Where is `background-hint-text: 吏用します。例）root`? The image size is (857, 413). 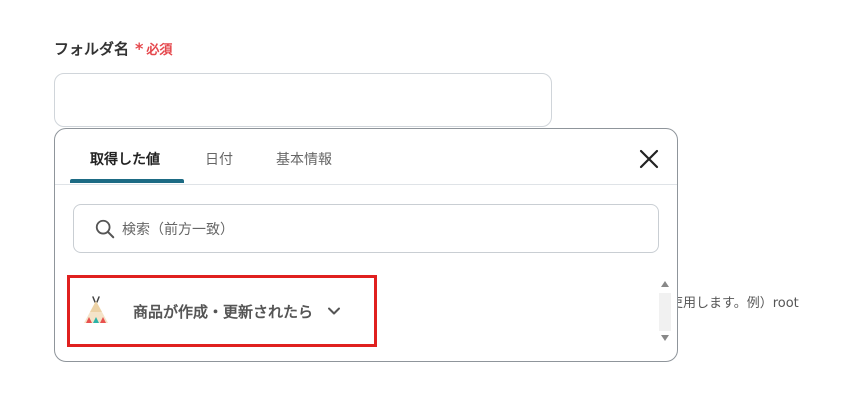 background-hint-text: 吏用します。例）root is located at coordinates (734, 303).